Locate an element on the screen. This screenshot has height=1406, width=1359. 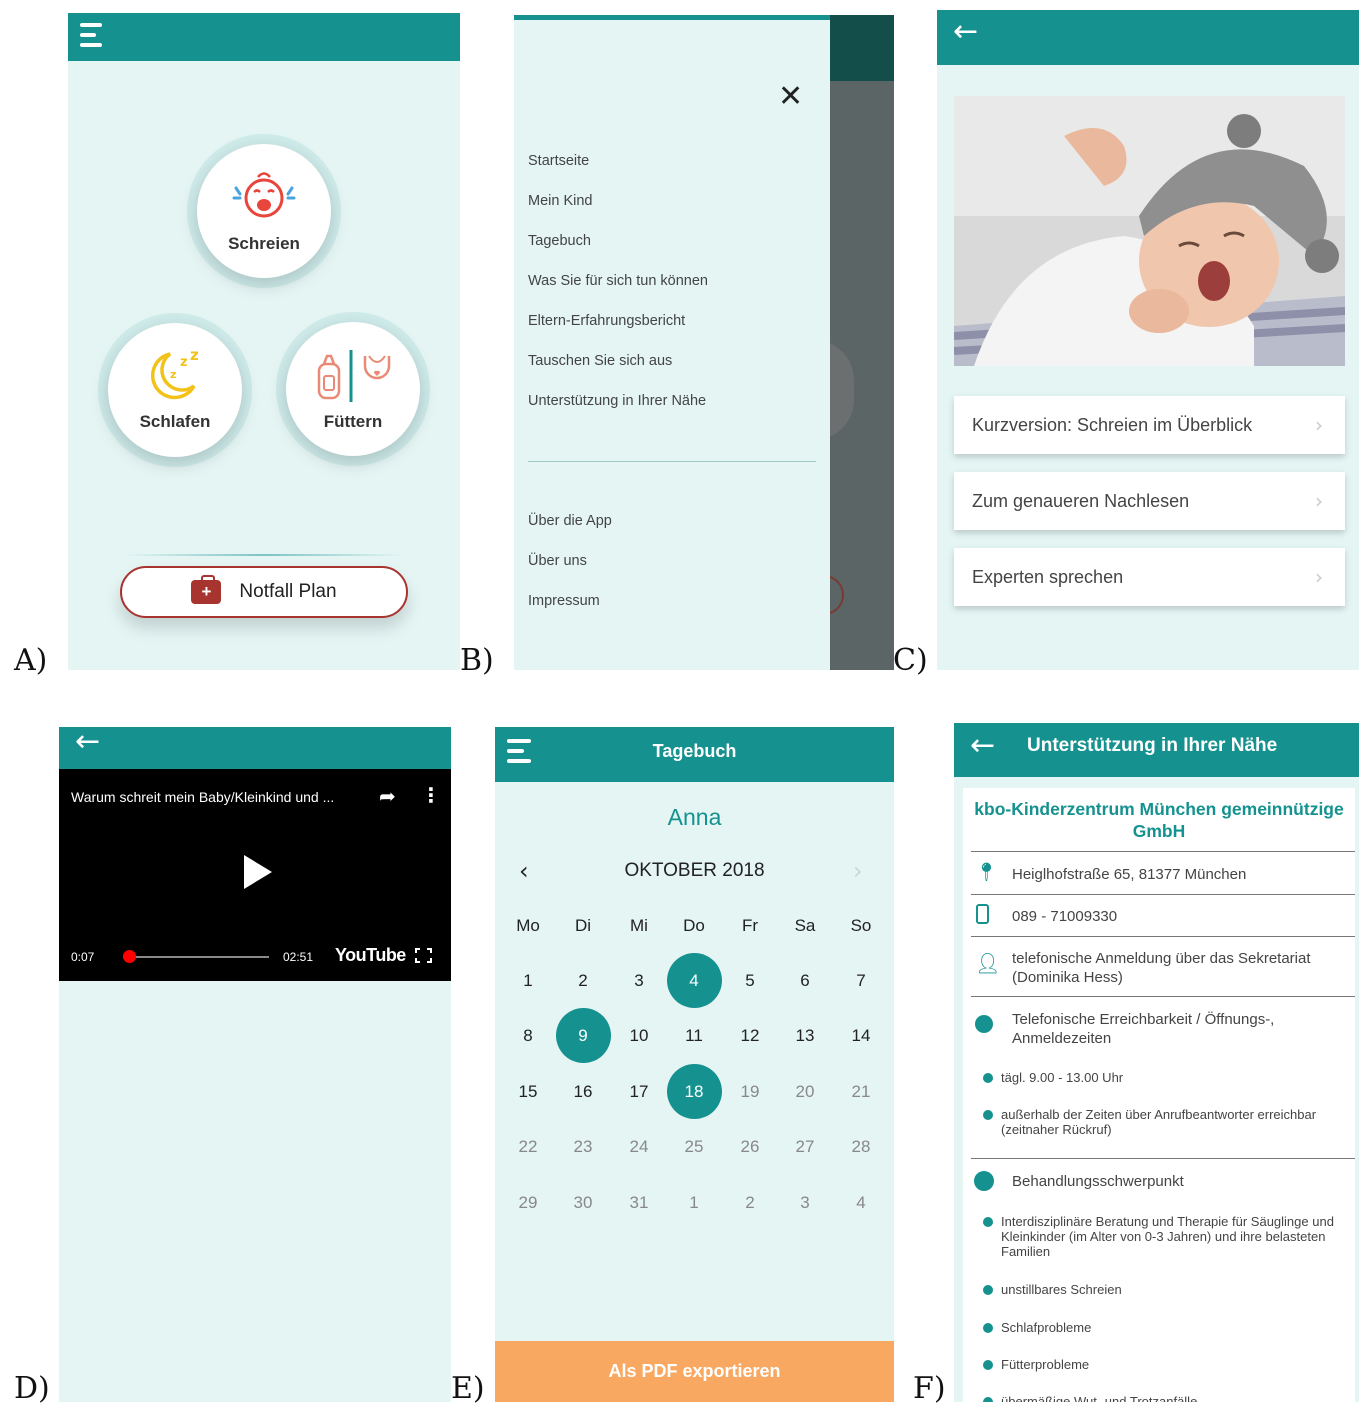
calendar-day: 26 is located at coordinates (750, 1147).